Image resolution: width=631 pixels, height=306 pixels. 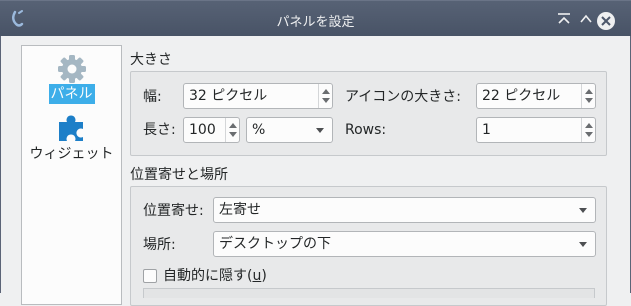 I want to click on alignment-label: 位置寄せ:, so click(x=173, y=211).